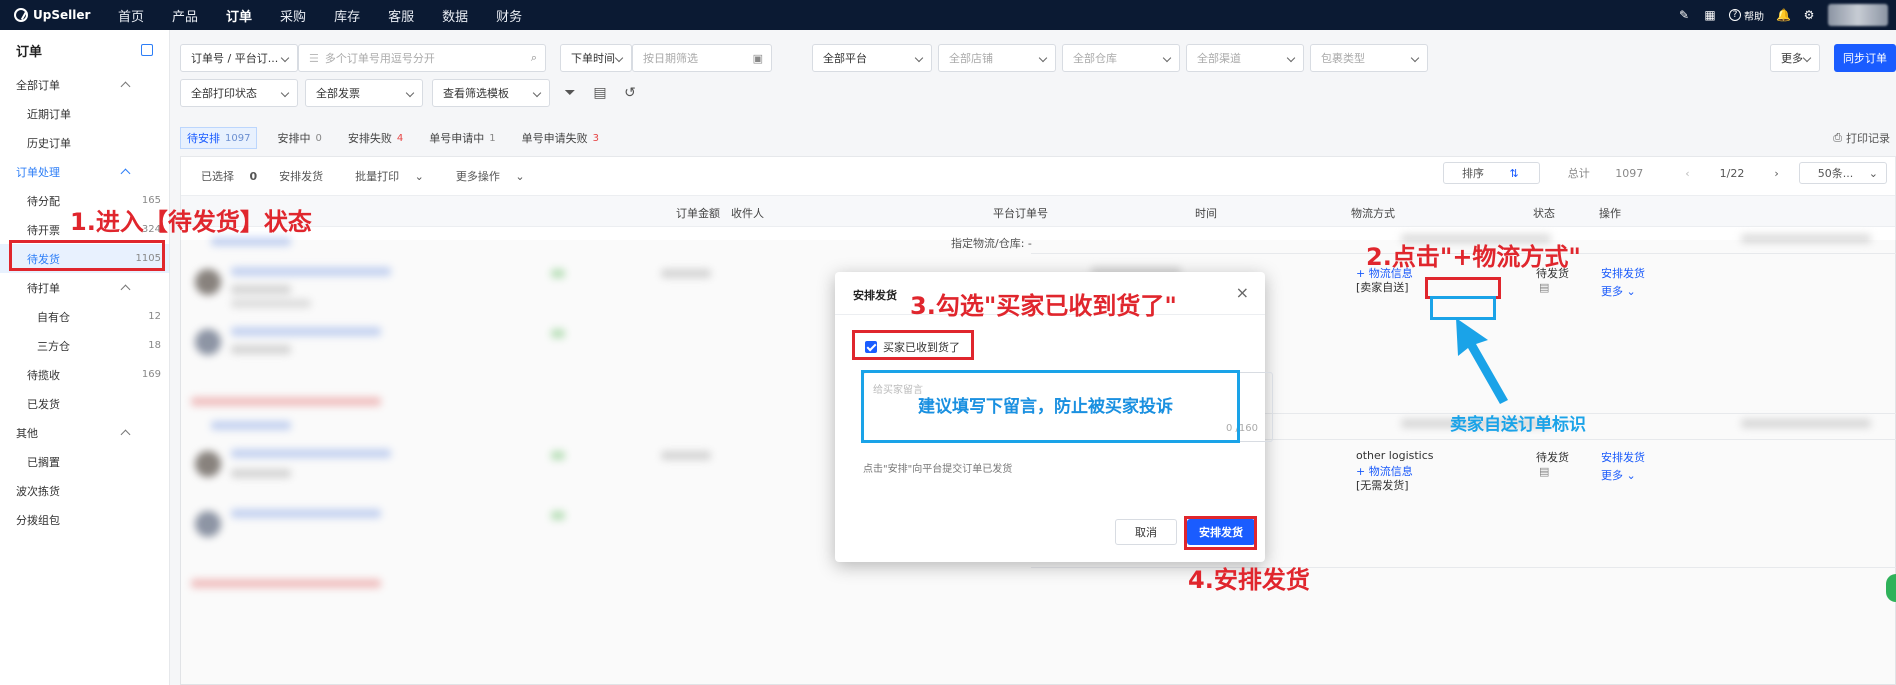 The height and width of the screenshot is (685, 1896). Describe the element at coordinates (1242, 292) in the screenshot. I see `close-icon: ×` at that location.